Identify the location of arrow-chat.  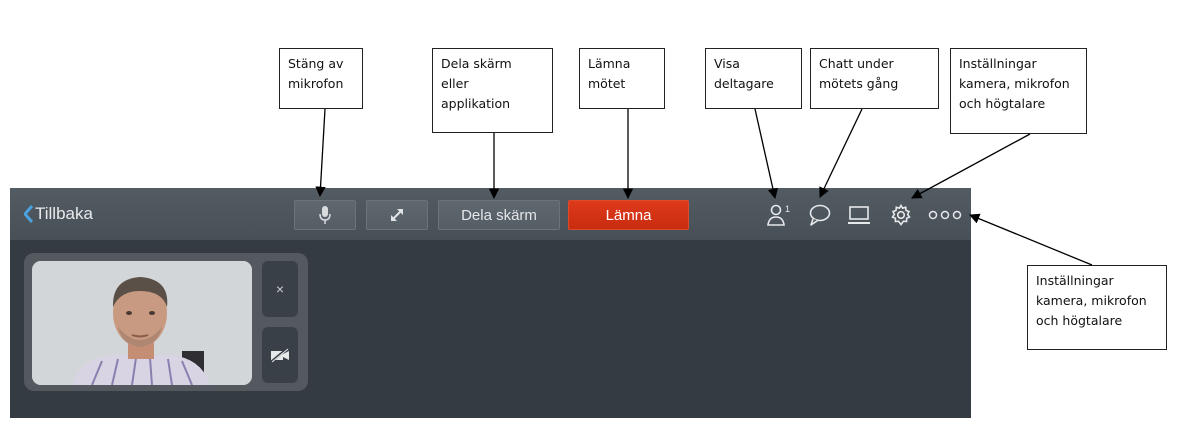
(841, 153).